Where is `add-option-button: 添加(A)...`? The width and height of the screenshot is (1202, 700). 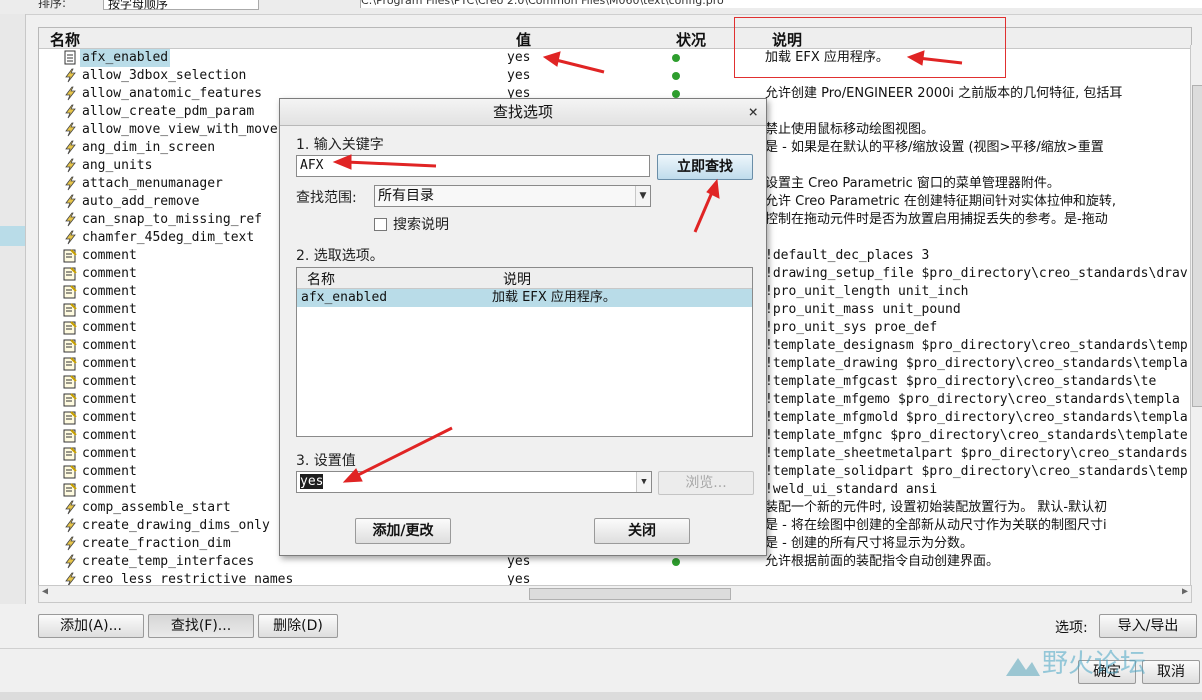 add-option-button: 添加(A)... is located at coordinates (91, 626).